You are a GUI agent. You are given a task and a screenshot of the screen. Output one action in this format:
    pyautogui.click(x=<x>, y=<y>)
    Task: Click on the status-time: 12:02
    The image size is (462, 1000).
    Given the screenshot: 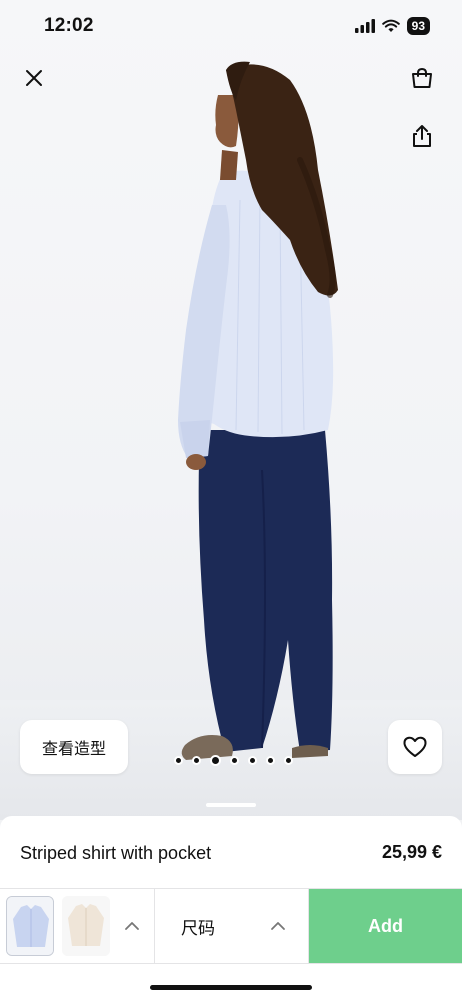 What is the action you would take?
    pyautogui.click(x=69, y=25)
    